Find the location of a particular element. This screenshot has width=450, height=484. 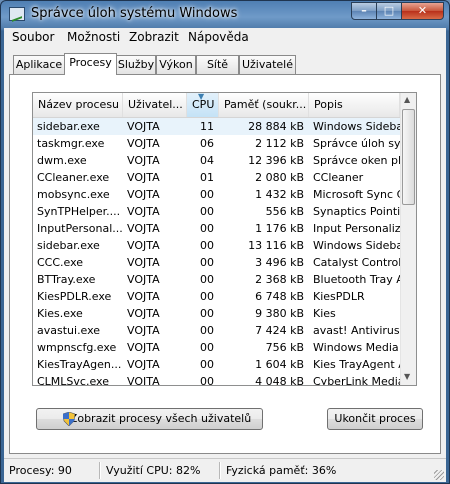

column-description: Popis is located at coordinates (354, 105).